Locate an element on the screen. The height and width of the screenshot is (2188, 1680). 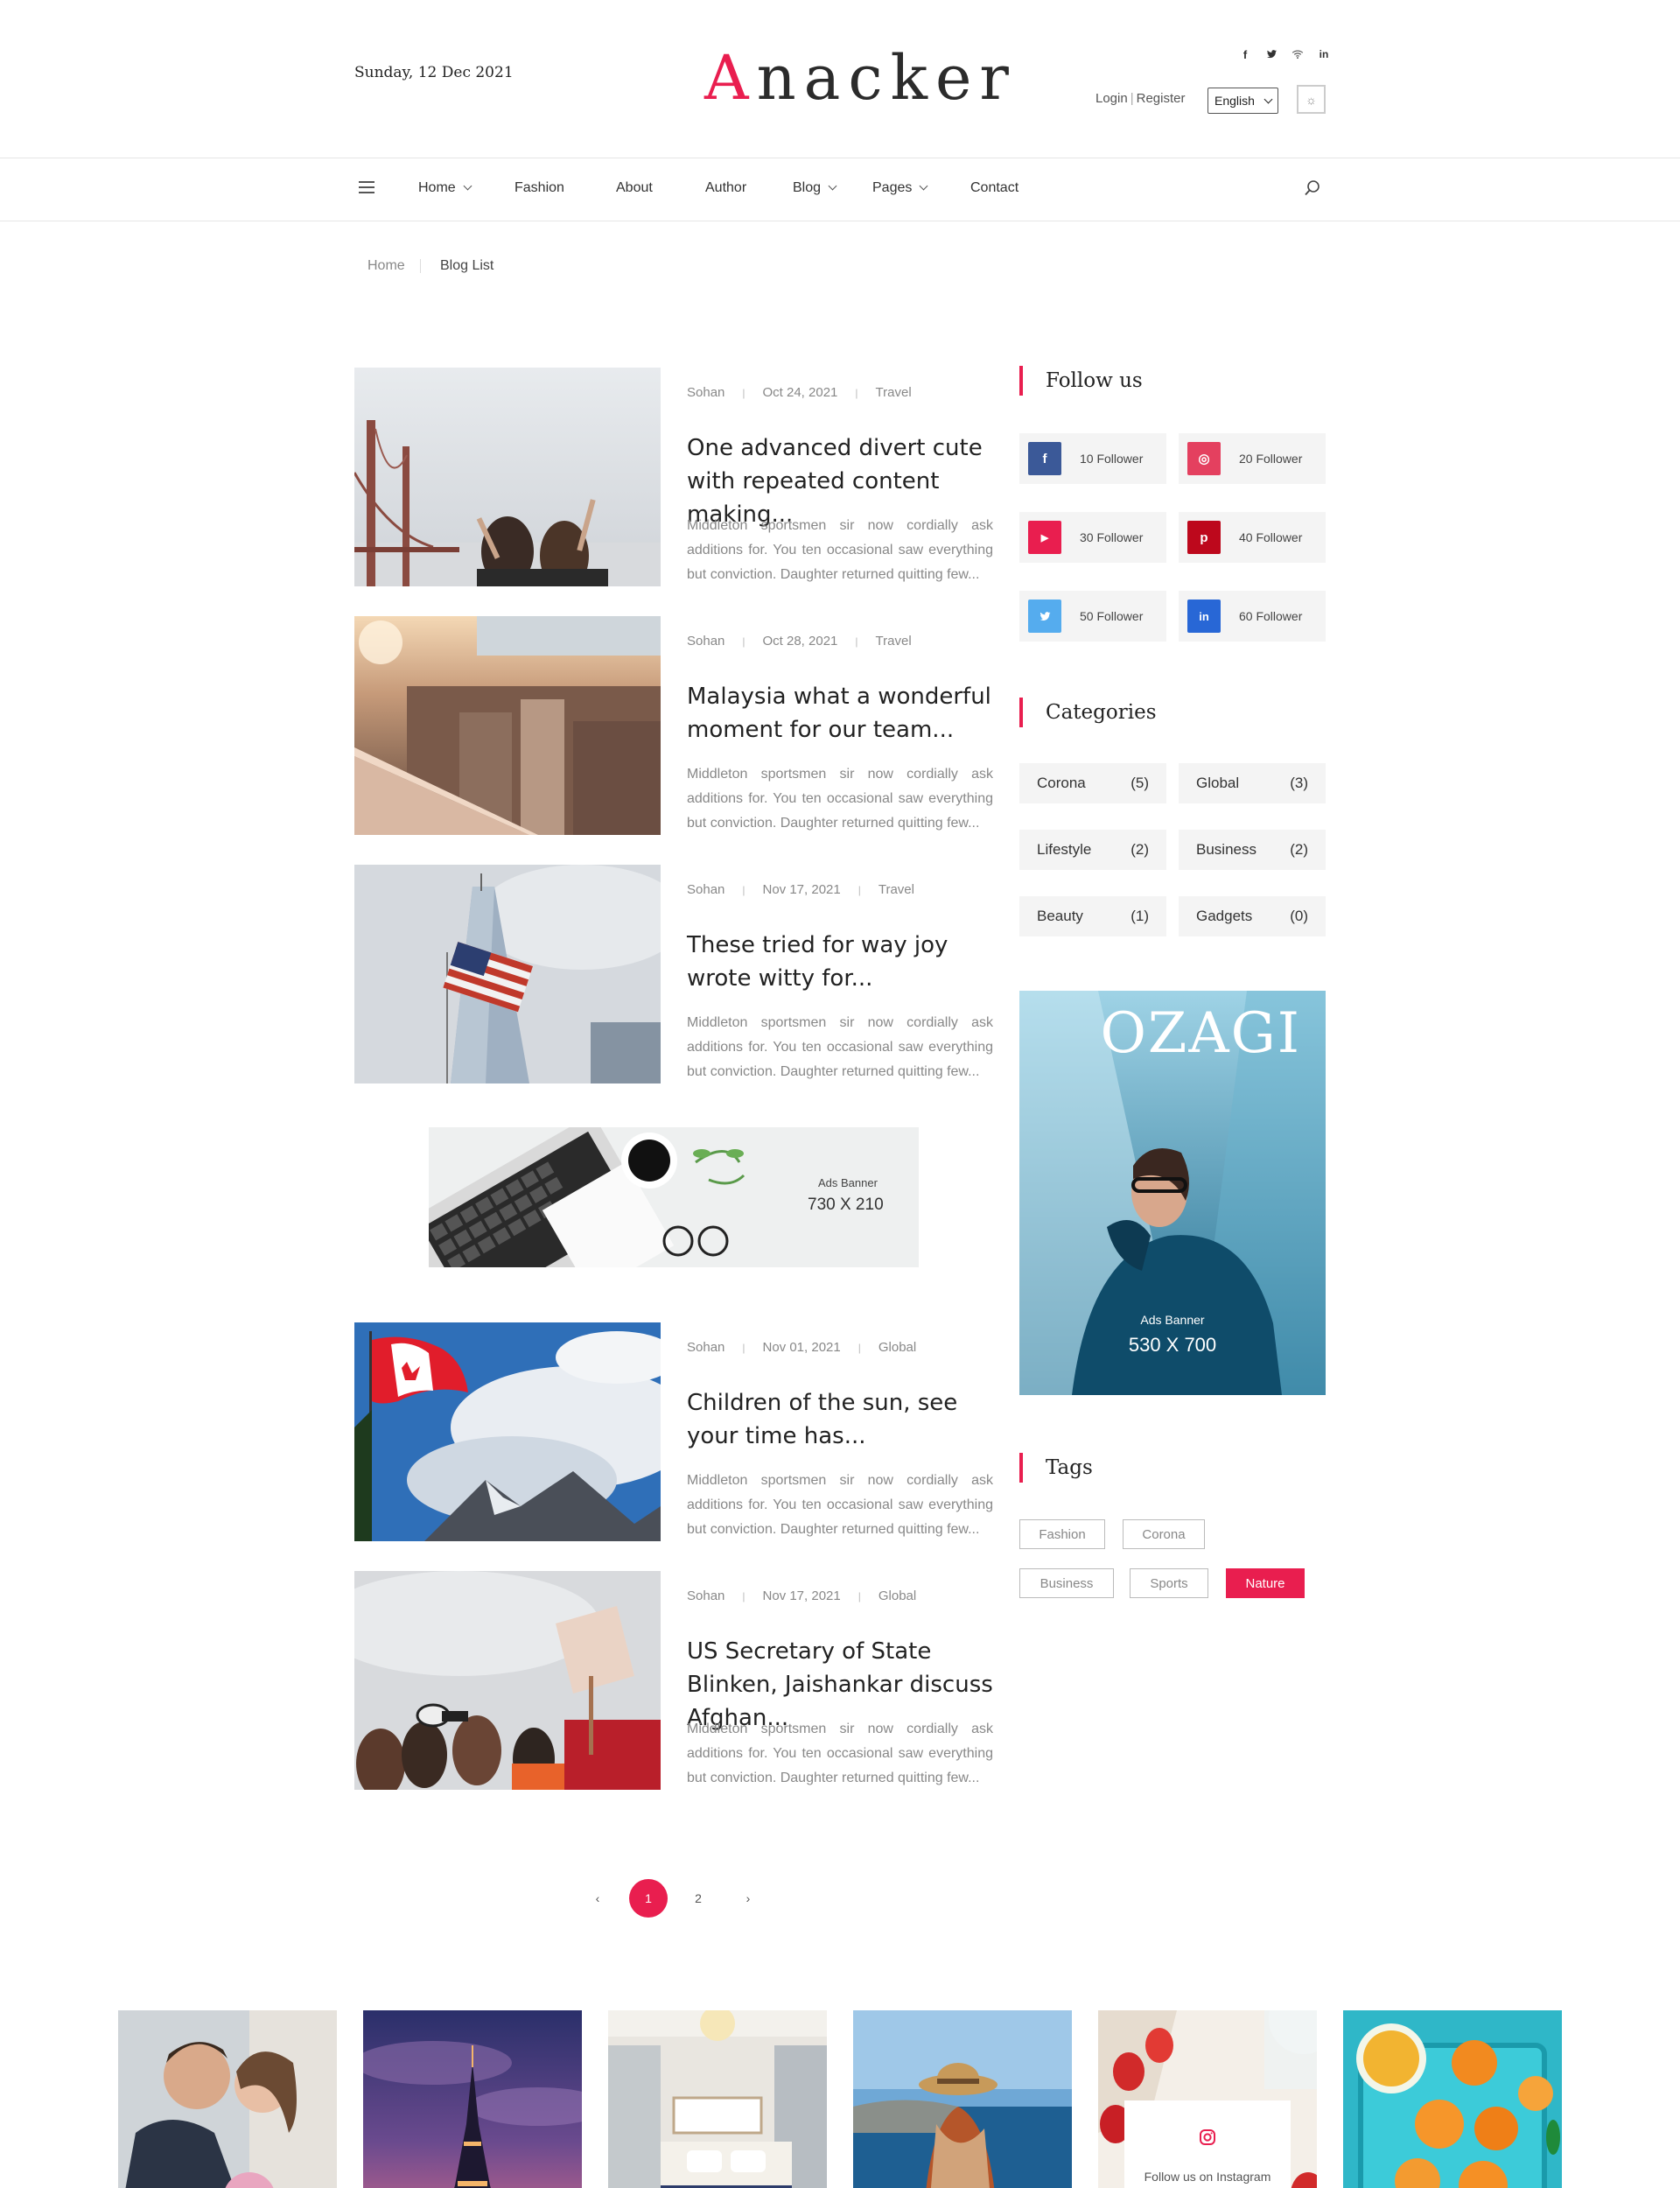
theme-toggle-button: ☼ is located at coordinates (1311, 100).